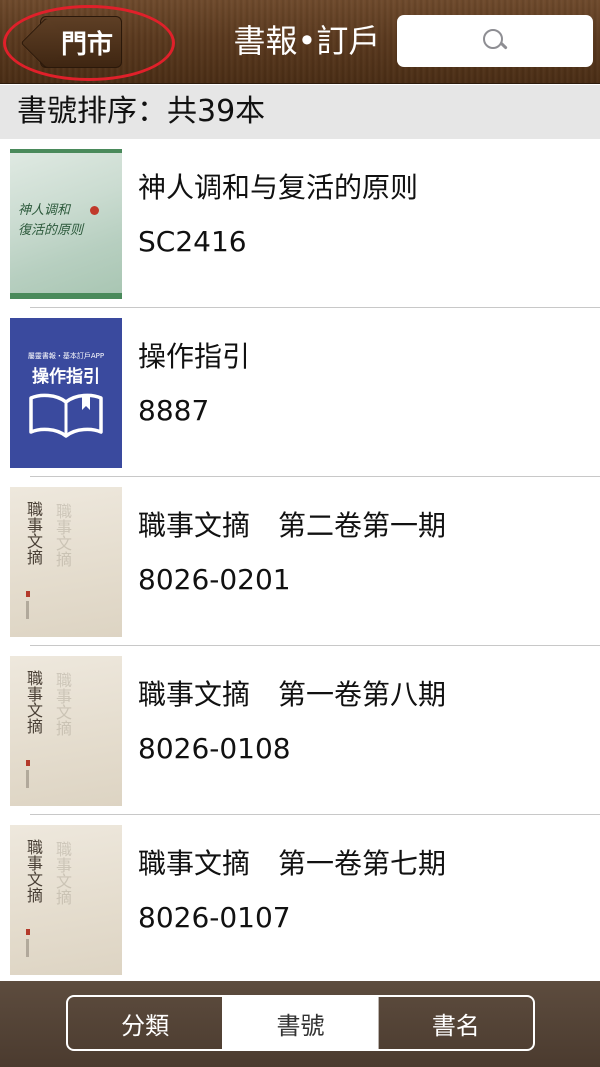 The image size is (600, 1067). I want to click on book-cover: 屬靈書報・基本訂戶APP 操作指引, so click(66, 393).